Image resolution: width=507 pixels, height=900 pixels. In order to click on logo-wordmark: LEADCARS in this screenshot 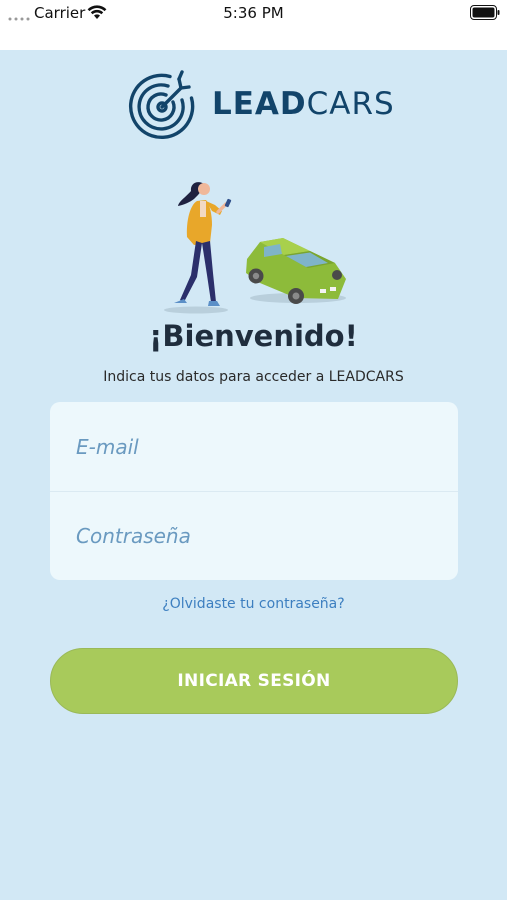, I will do `click(303, 104)`.